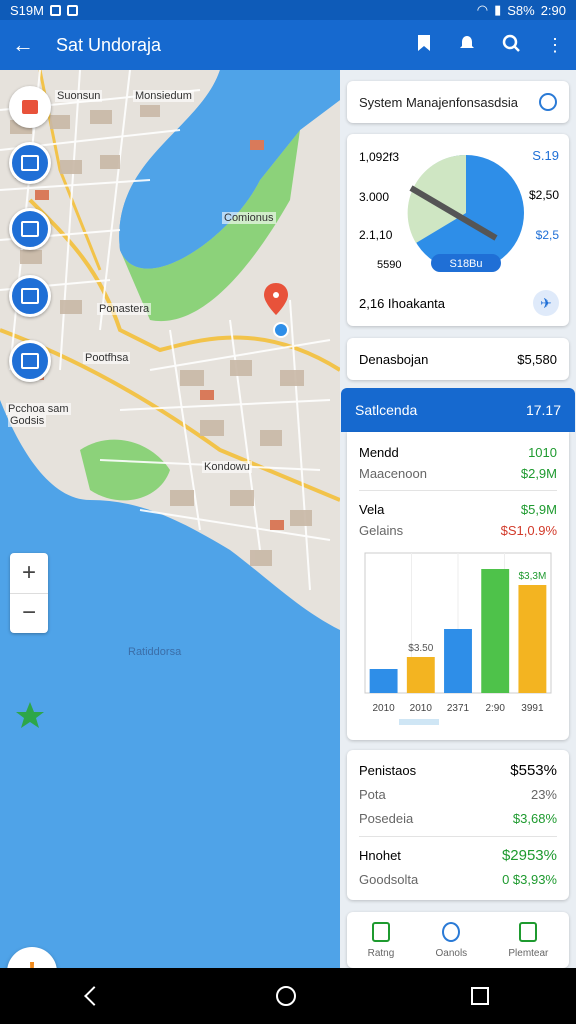  I want to click on nav-home-icon, so click(285, 996).